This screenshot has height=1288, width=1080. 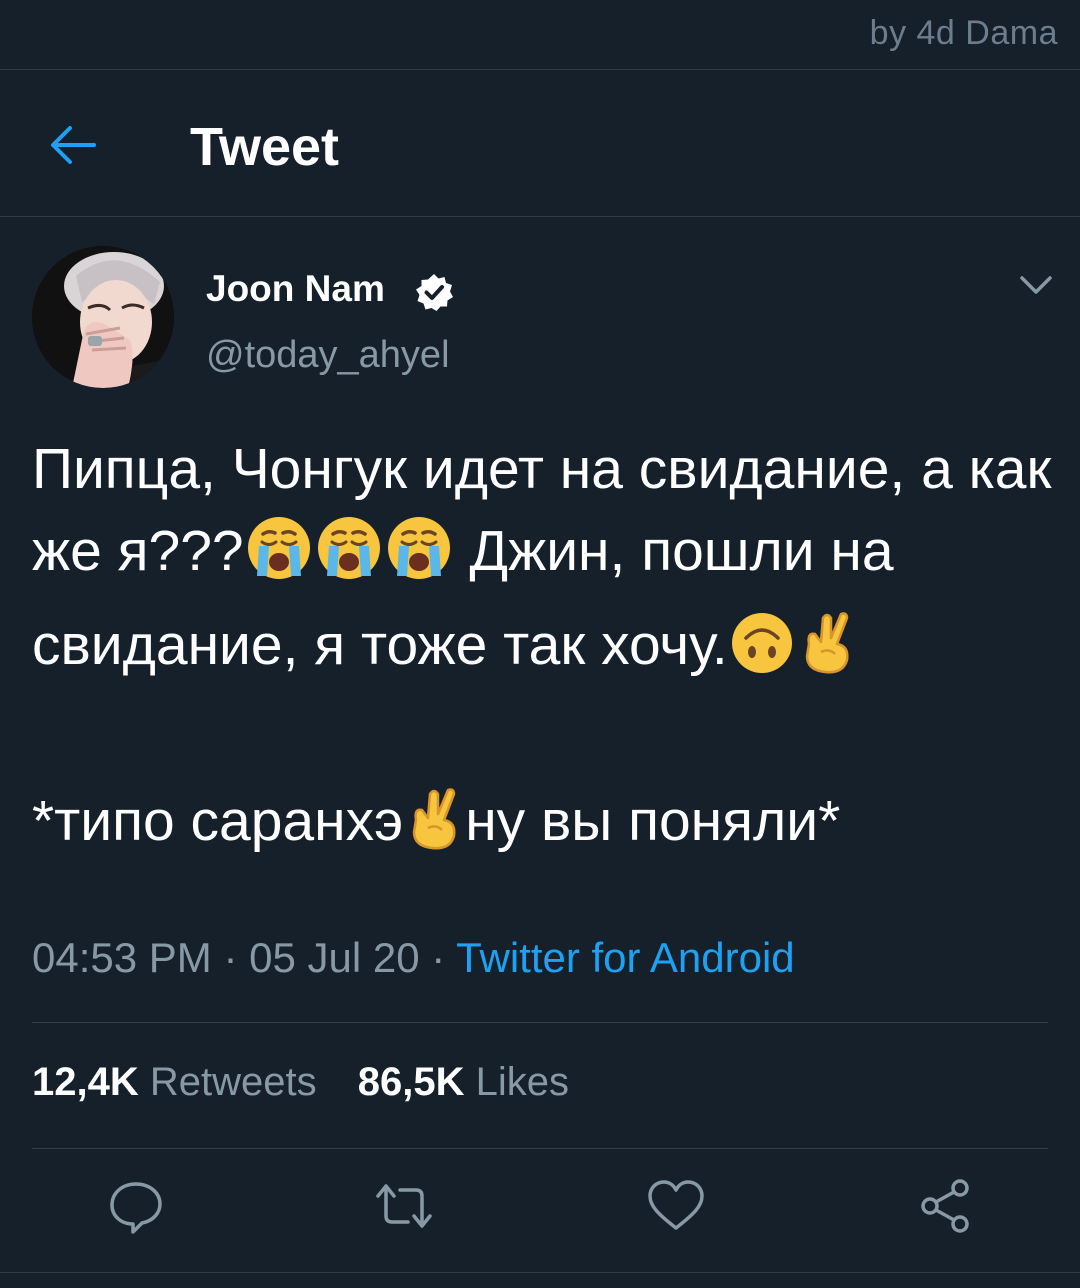 I want to click on retweets-stat: 12,4K Retweets, so click(x=174, y=1082).